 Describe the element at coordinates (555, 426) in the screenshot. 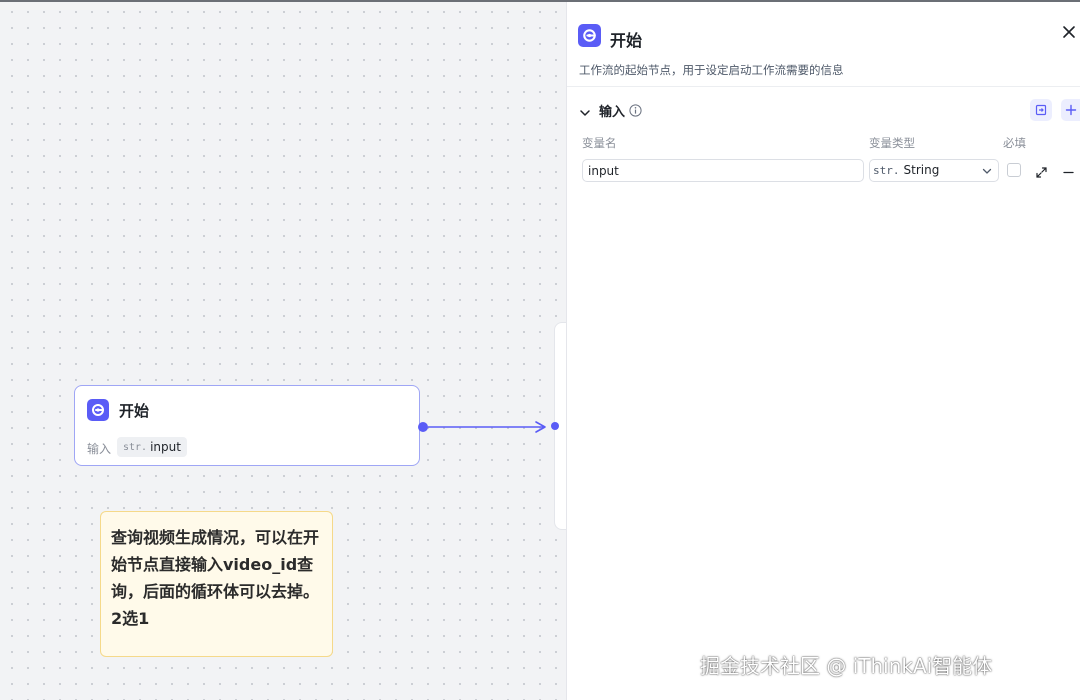

I see `next-node-input-port` at that location.